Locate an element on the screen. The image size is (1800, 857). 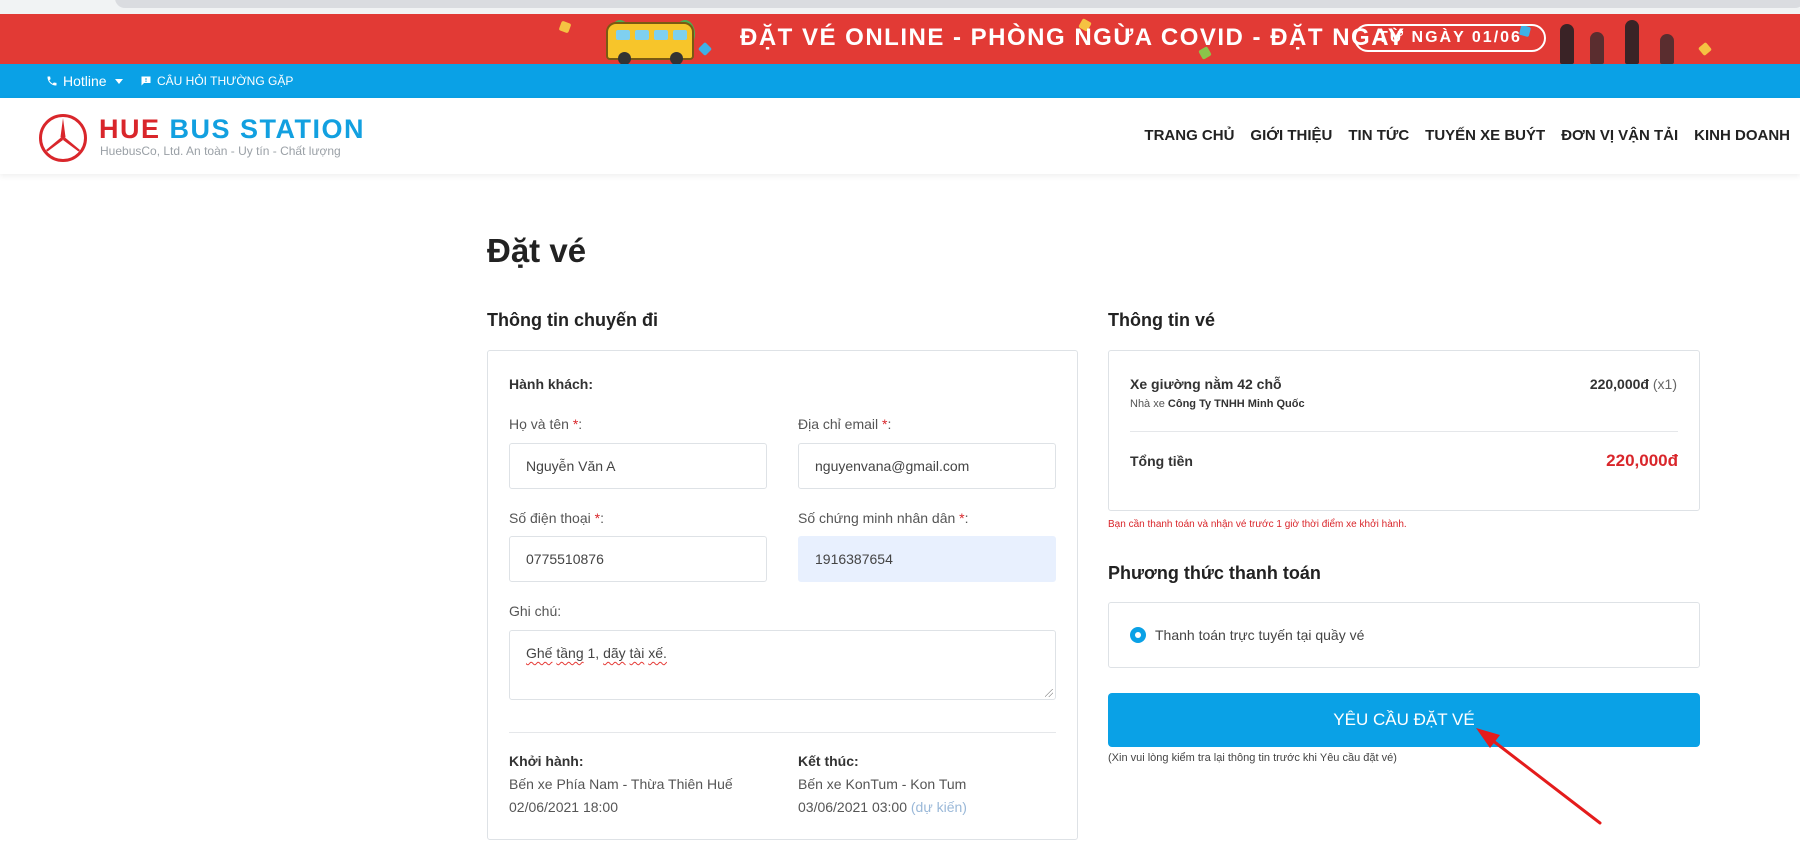
bus-illustration-icon is located at coordinates (650, 43).